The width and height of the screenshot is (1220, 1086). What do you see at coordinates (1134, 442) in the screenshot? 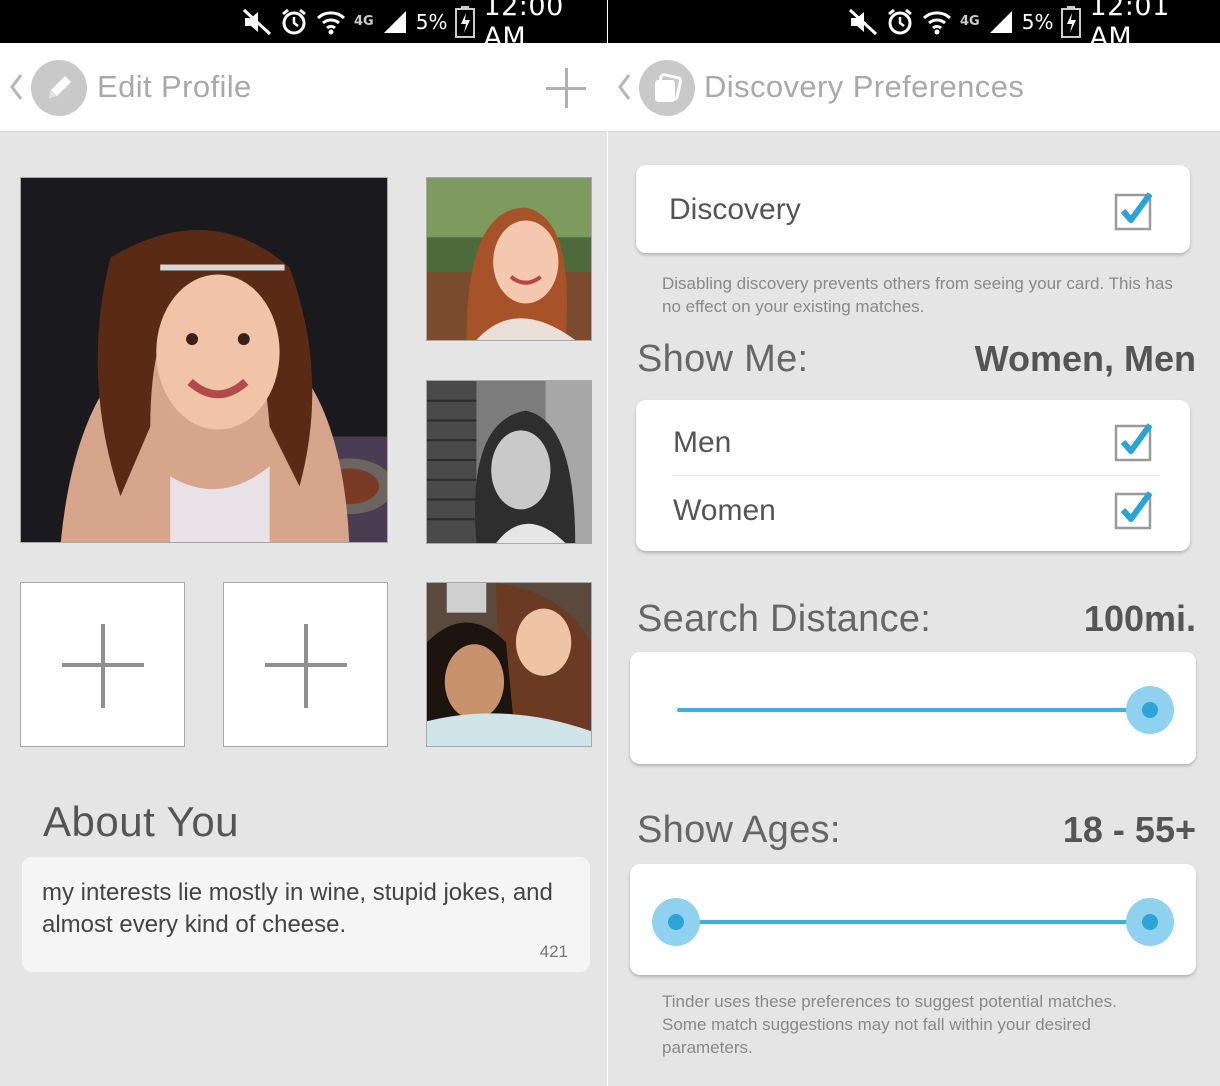
I see `option-men-checkbox` at bounding box center [1134, 442].